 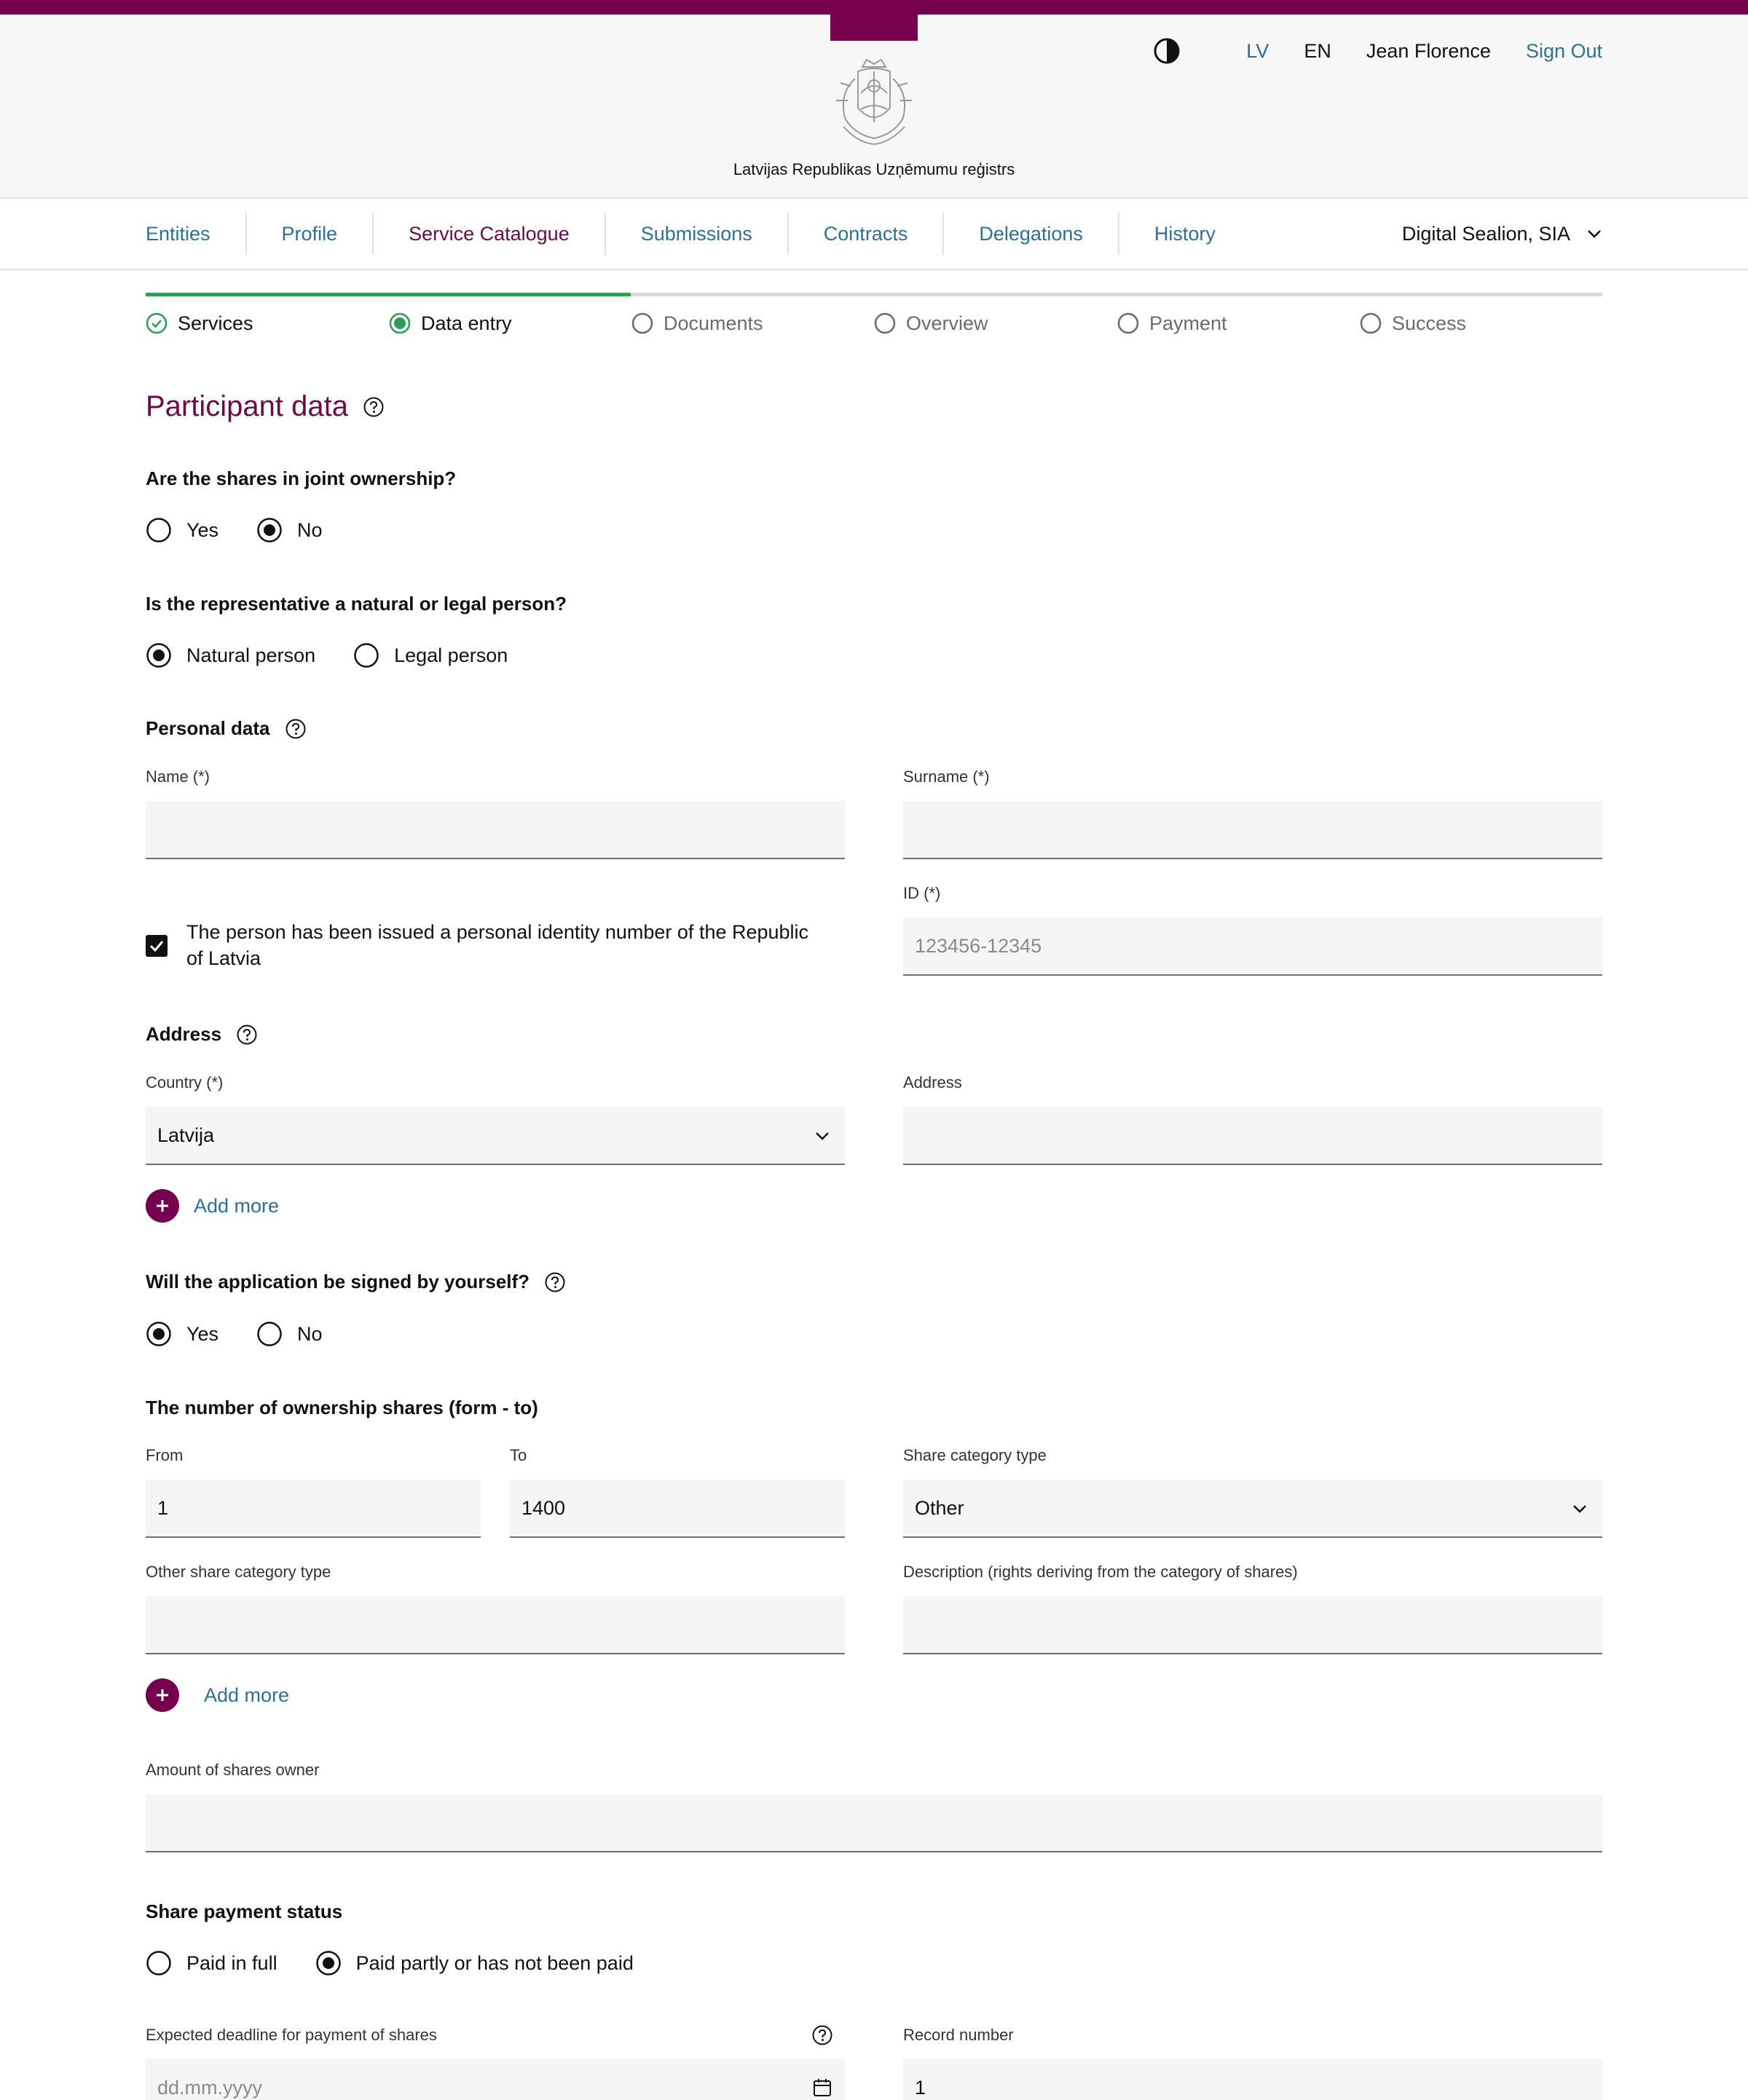 I want to click on amount-owner-input, so click(x=874, y=1823).